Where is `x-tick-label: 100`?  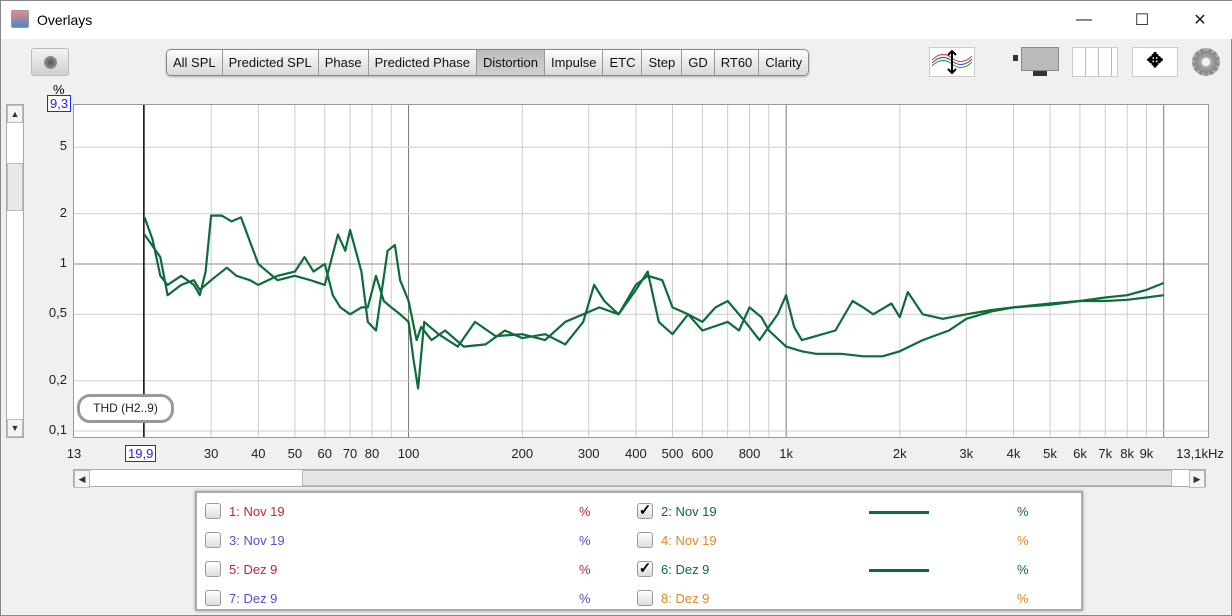 x-tick-label: 100 is located at coordinates (408, 453).